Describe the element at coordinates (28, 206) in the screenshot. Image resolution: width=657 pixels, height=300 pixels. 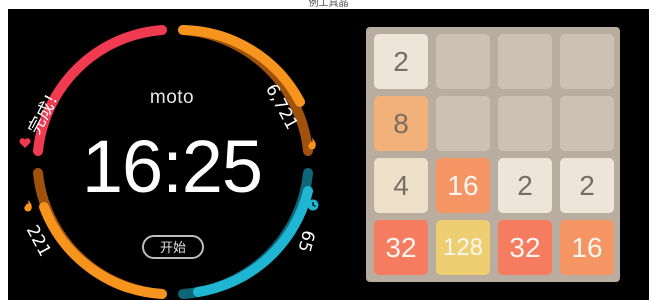
I see `calorie-flame-icon` at that location.